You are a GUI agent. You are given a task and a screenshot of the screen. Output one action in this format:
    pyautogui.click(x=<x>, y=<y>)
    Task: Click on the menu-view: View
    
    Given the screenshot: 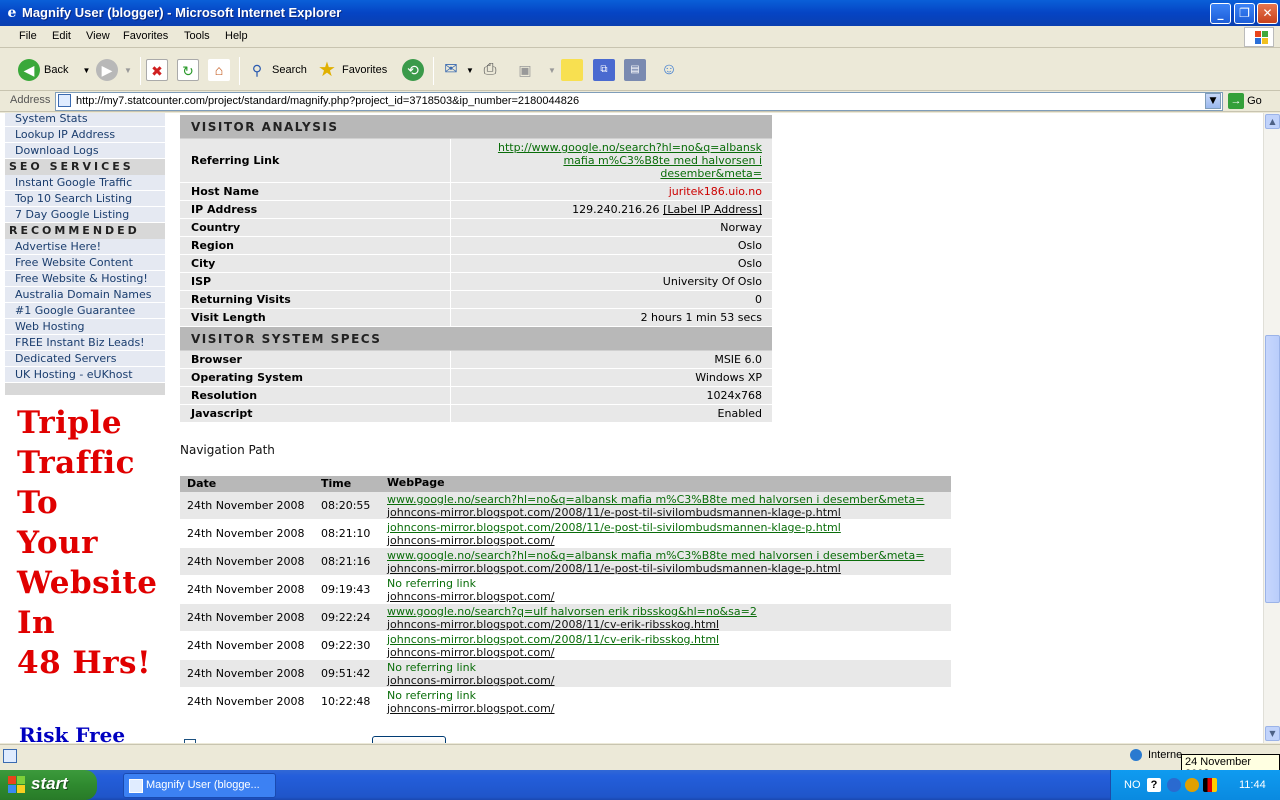 What is the action you would take?
    pyautogui.click(x=98, y=36)
    